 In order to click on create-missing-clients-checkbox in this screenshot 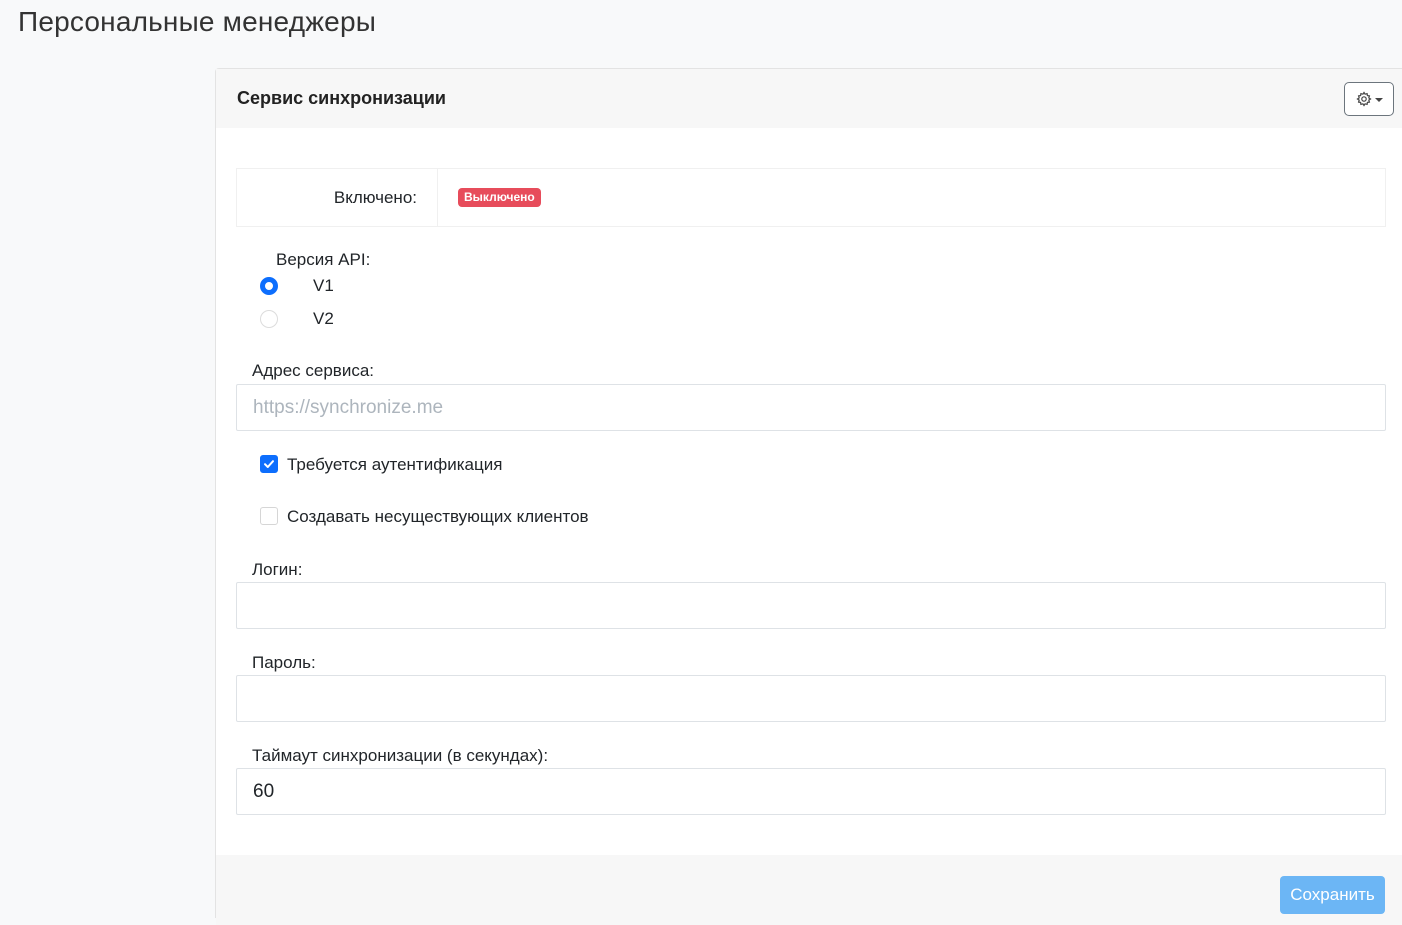, I will do `click(269, 516)`.